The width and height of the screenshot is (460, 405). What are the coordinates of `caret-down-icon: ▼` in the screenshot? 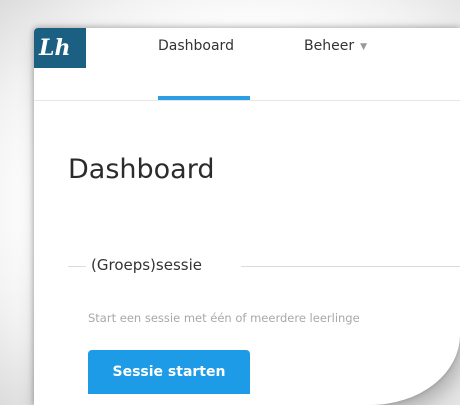 It's located at (363, 47).